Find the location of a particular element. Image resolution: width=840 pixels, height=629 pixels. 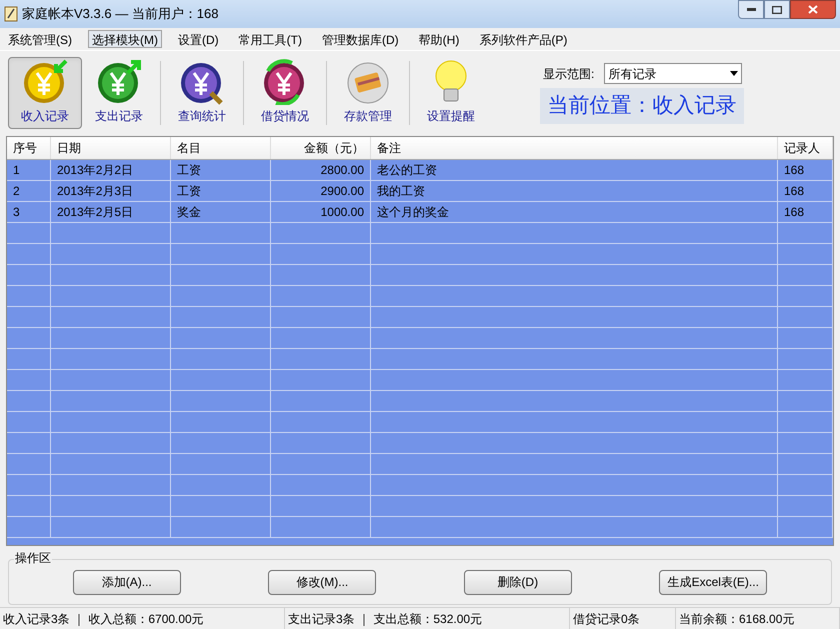

maximize-icon is located at coordinates (777, 10).